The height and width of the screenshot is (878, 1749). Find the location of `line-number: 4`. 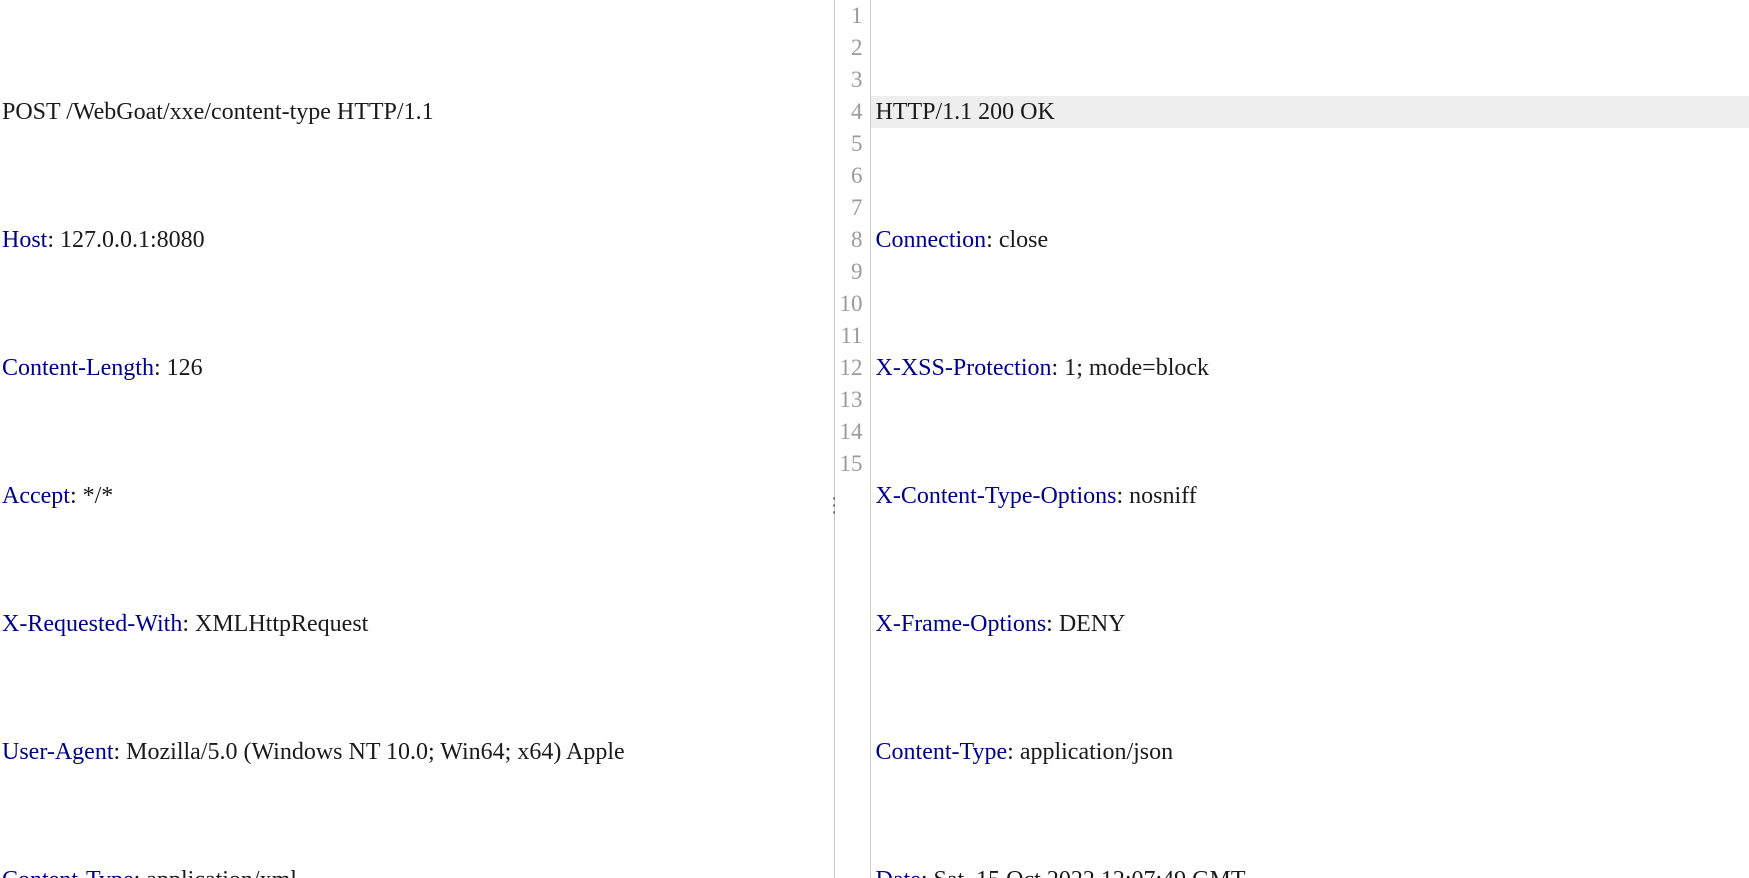

line-number: 4 is located at coordinates (857, 111).